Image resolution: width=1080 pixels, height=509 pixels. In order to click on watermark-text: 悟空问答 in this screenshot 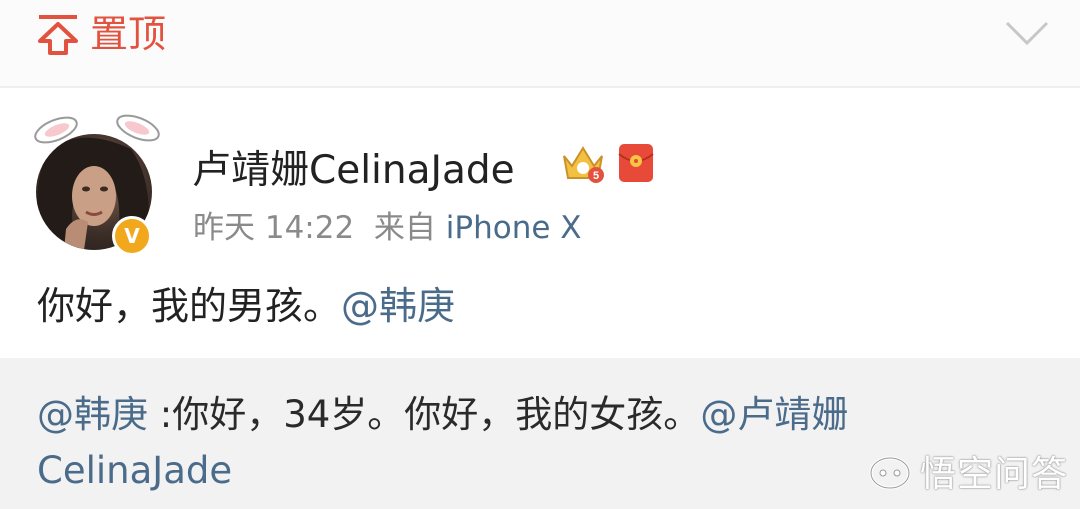, I will do `click(994, 474)`.